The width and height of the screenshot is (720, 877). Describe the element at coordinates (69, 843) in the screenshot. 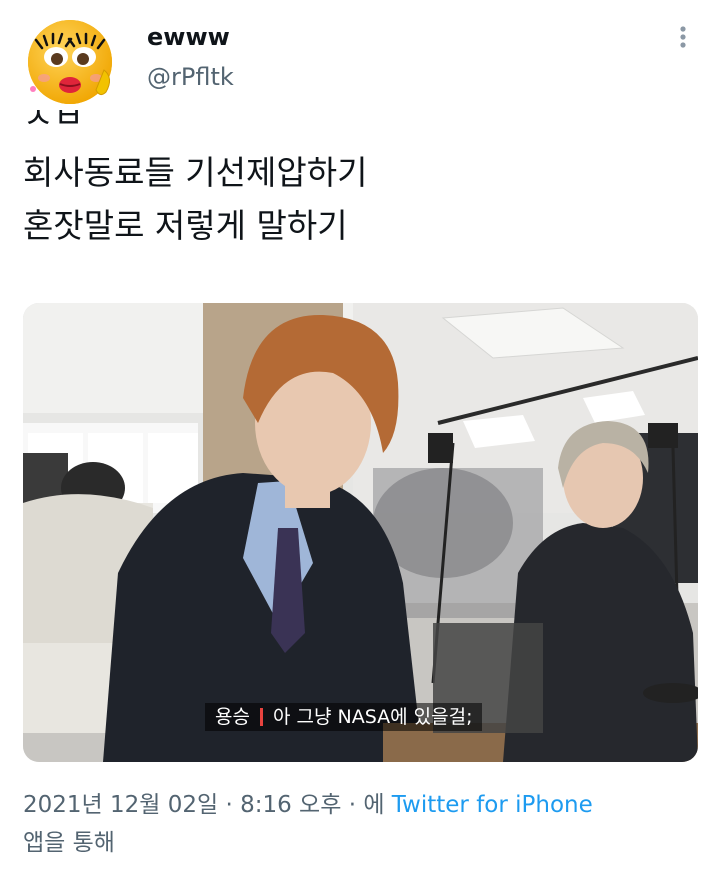

I see `tweet-source-suffix: 앱을 통해` at that location.